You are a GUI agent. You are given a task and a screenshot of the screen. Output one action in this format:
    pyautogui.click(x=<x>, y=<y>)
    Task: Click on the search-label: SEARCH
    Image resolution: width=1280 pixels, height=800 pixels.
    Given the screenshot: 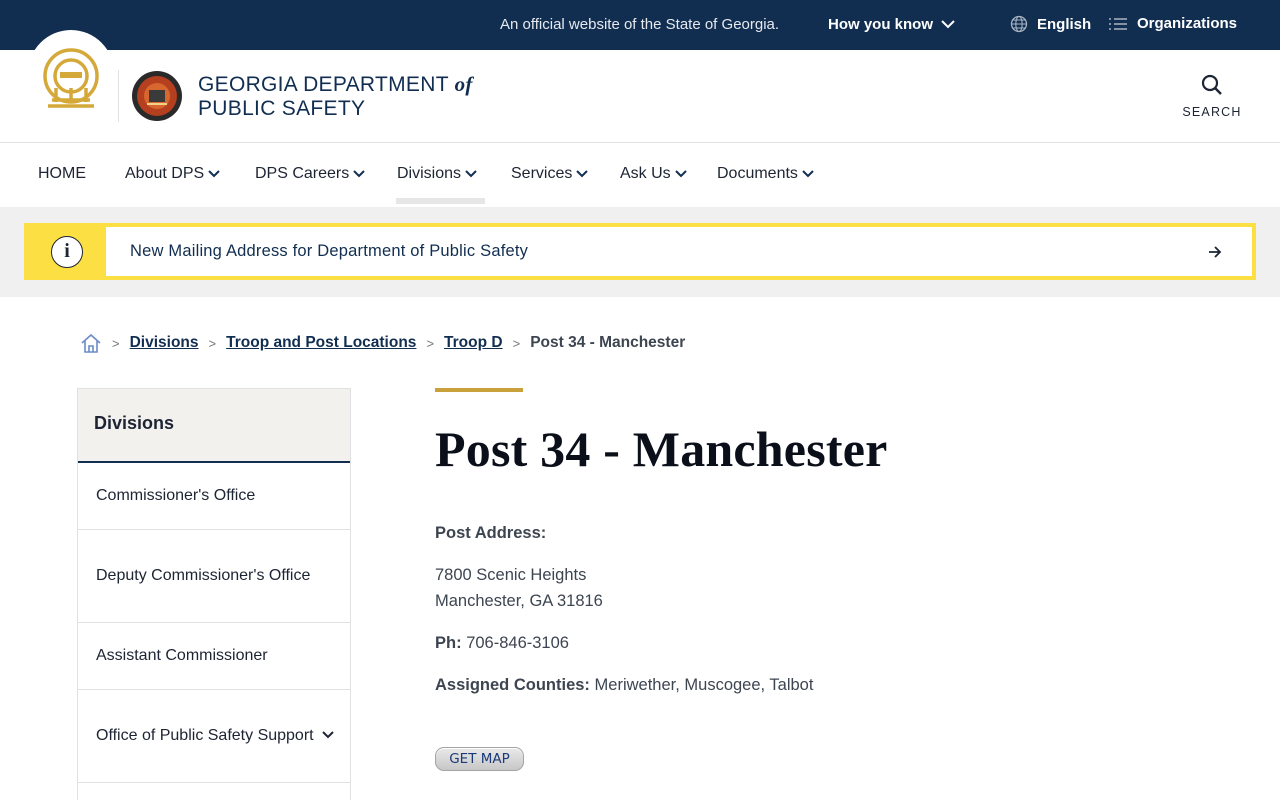 What is the action you would take?
    pyautogui.click(x=1212, y=112)
    